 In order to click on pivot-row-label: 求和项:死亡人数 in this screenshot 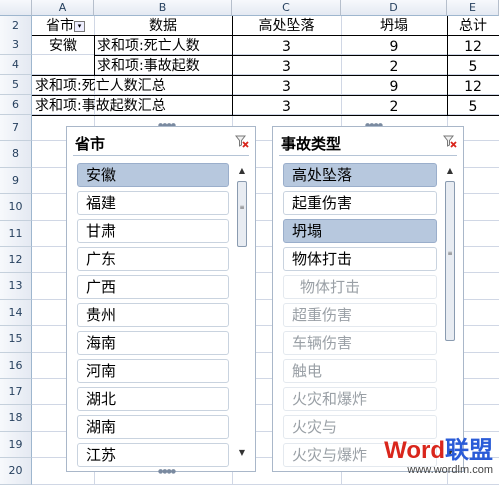, I will do `click(148, 46)`.